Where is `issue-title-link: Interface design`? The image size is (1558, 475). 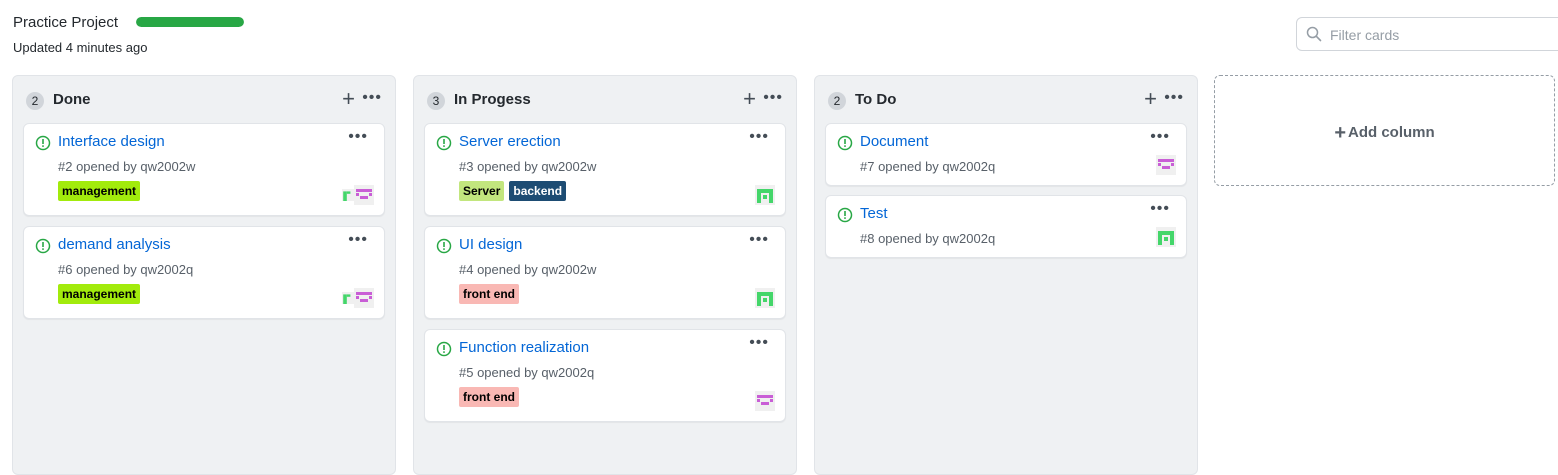
issue-title-link: Interface design is located at coordinates (111, 141).